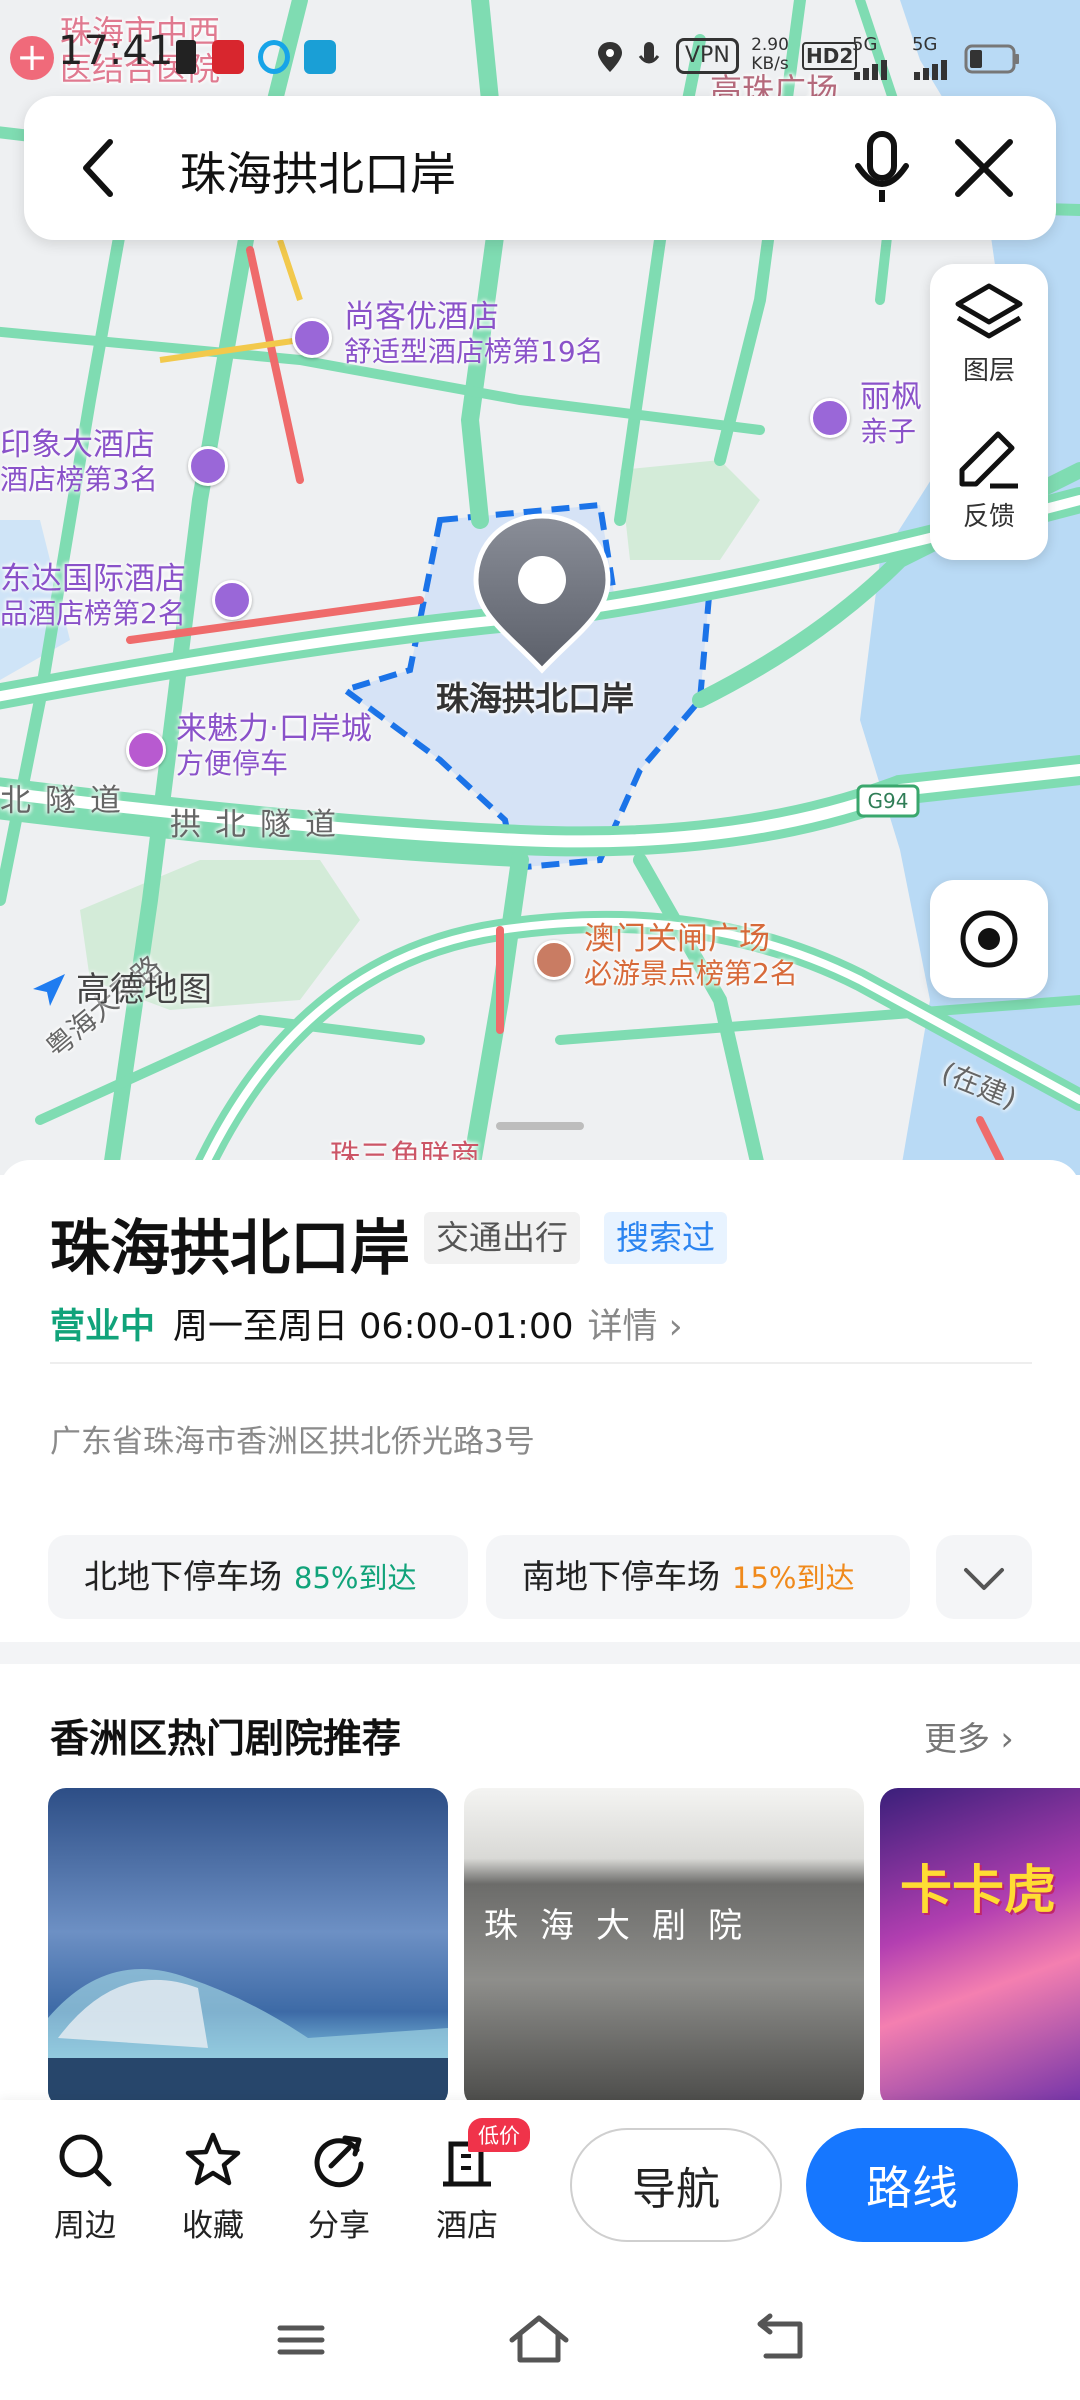  I want to click on parking-rate: 85%到达, so click(355, 1578).